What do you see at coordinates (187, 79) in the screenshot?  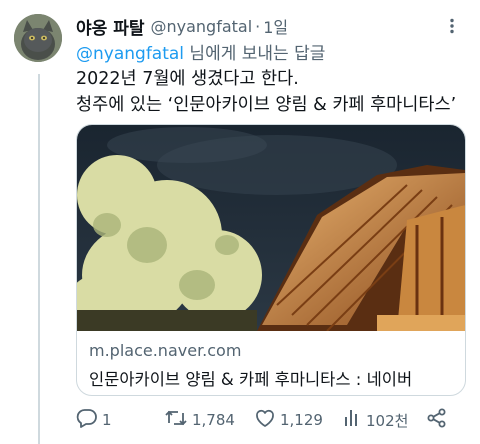 I see `tweet-text-line: 2022년 7월에 생겼다고 한다.` at bounding box center [187, 79].